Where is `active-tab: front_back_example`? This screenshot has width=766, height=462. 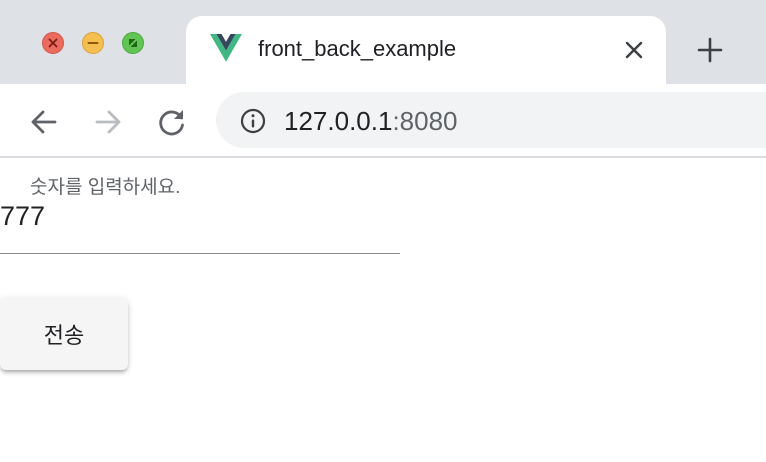 active-tab: front_back_example is located at coordinates (426, 50).